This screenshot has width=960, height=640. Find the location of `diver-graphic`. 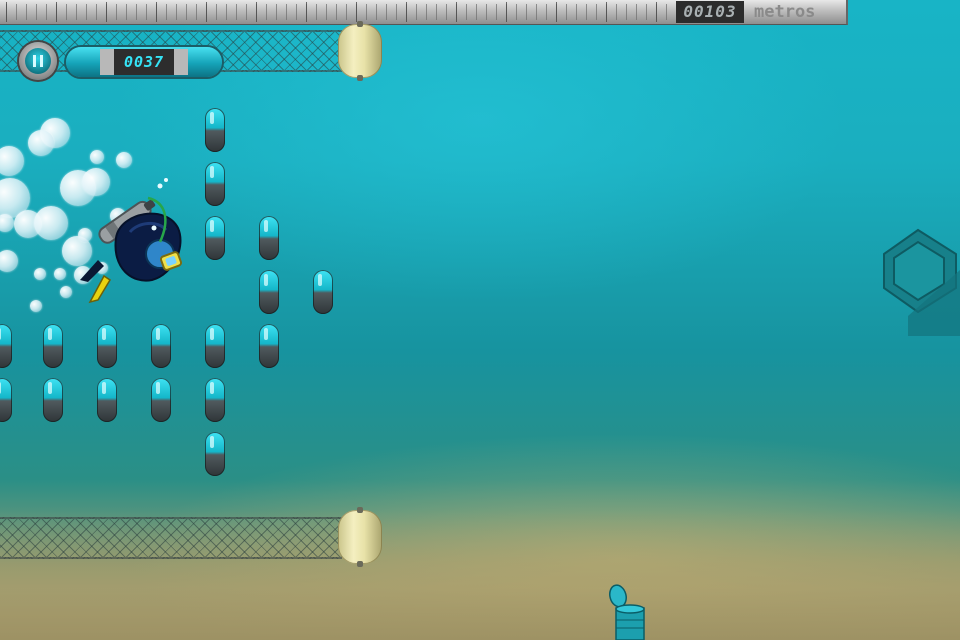

diver-graphic is located at coordinates (131, 241).